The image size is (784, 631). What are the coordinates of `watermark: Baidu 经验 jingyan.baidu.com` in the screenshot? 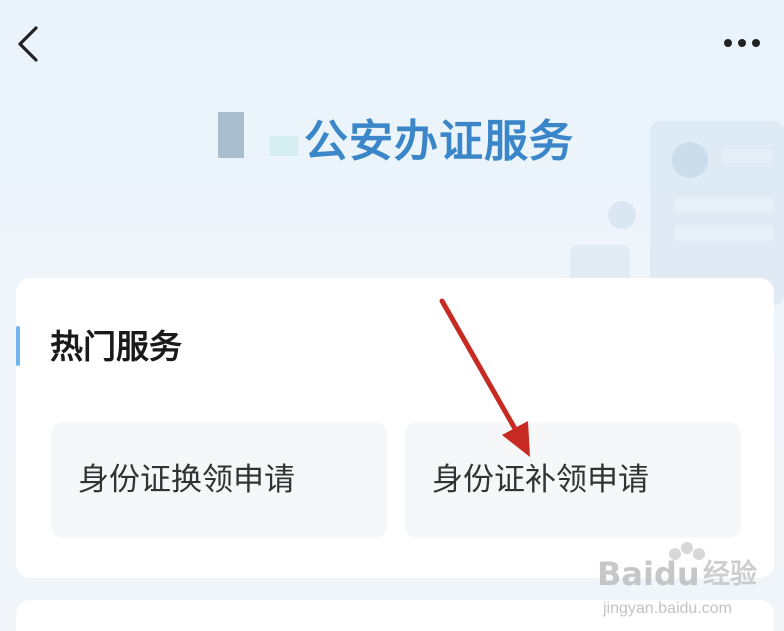 It's located at (680, 584).